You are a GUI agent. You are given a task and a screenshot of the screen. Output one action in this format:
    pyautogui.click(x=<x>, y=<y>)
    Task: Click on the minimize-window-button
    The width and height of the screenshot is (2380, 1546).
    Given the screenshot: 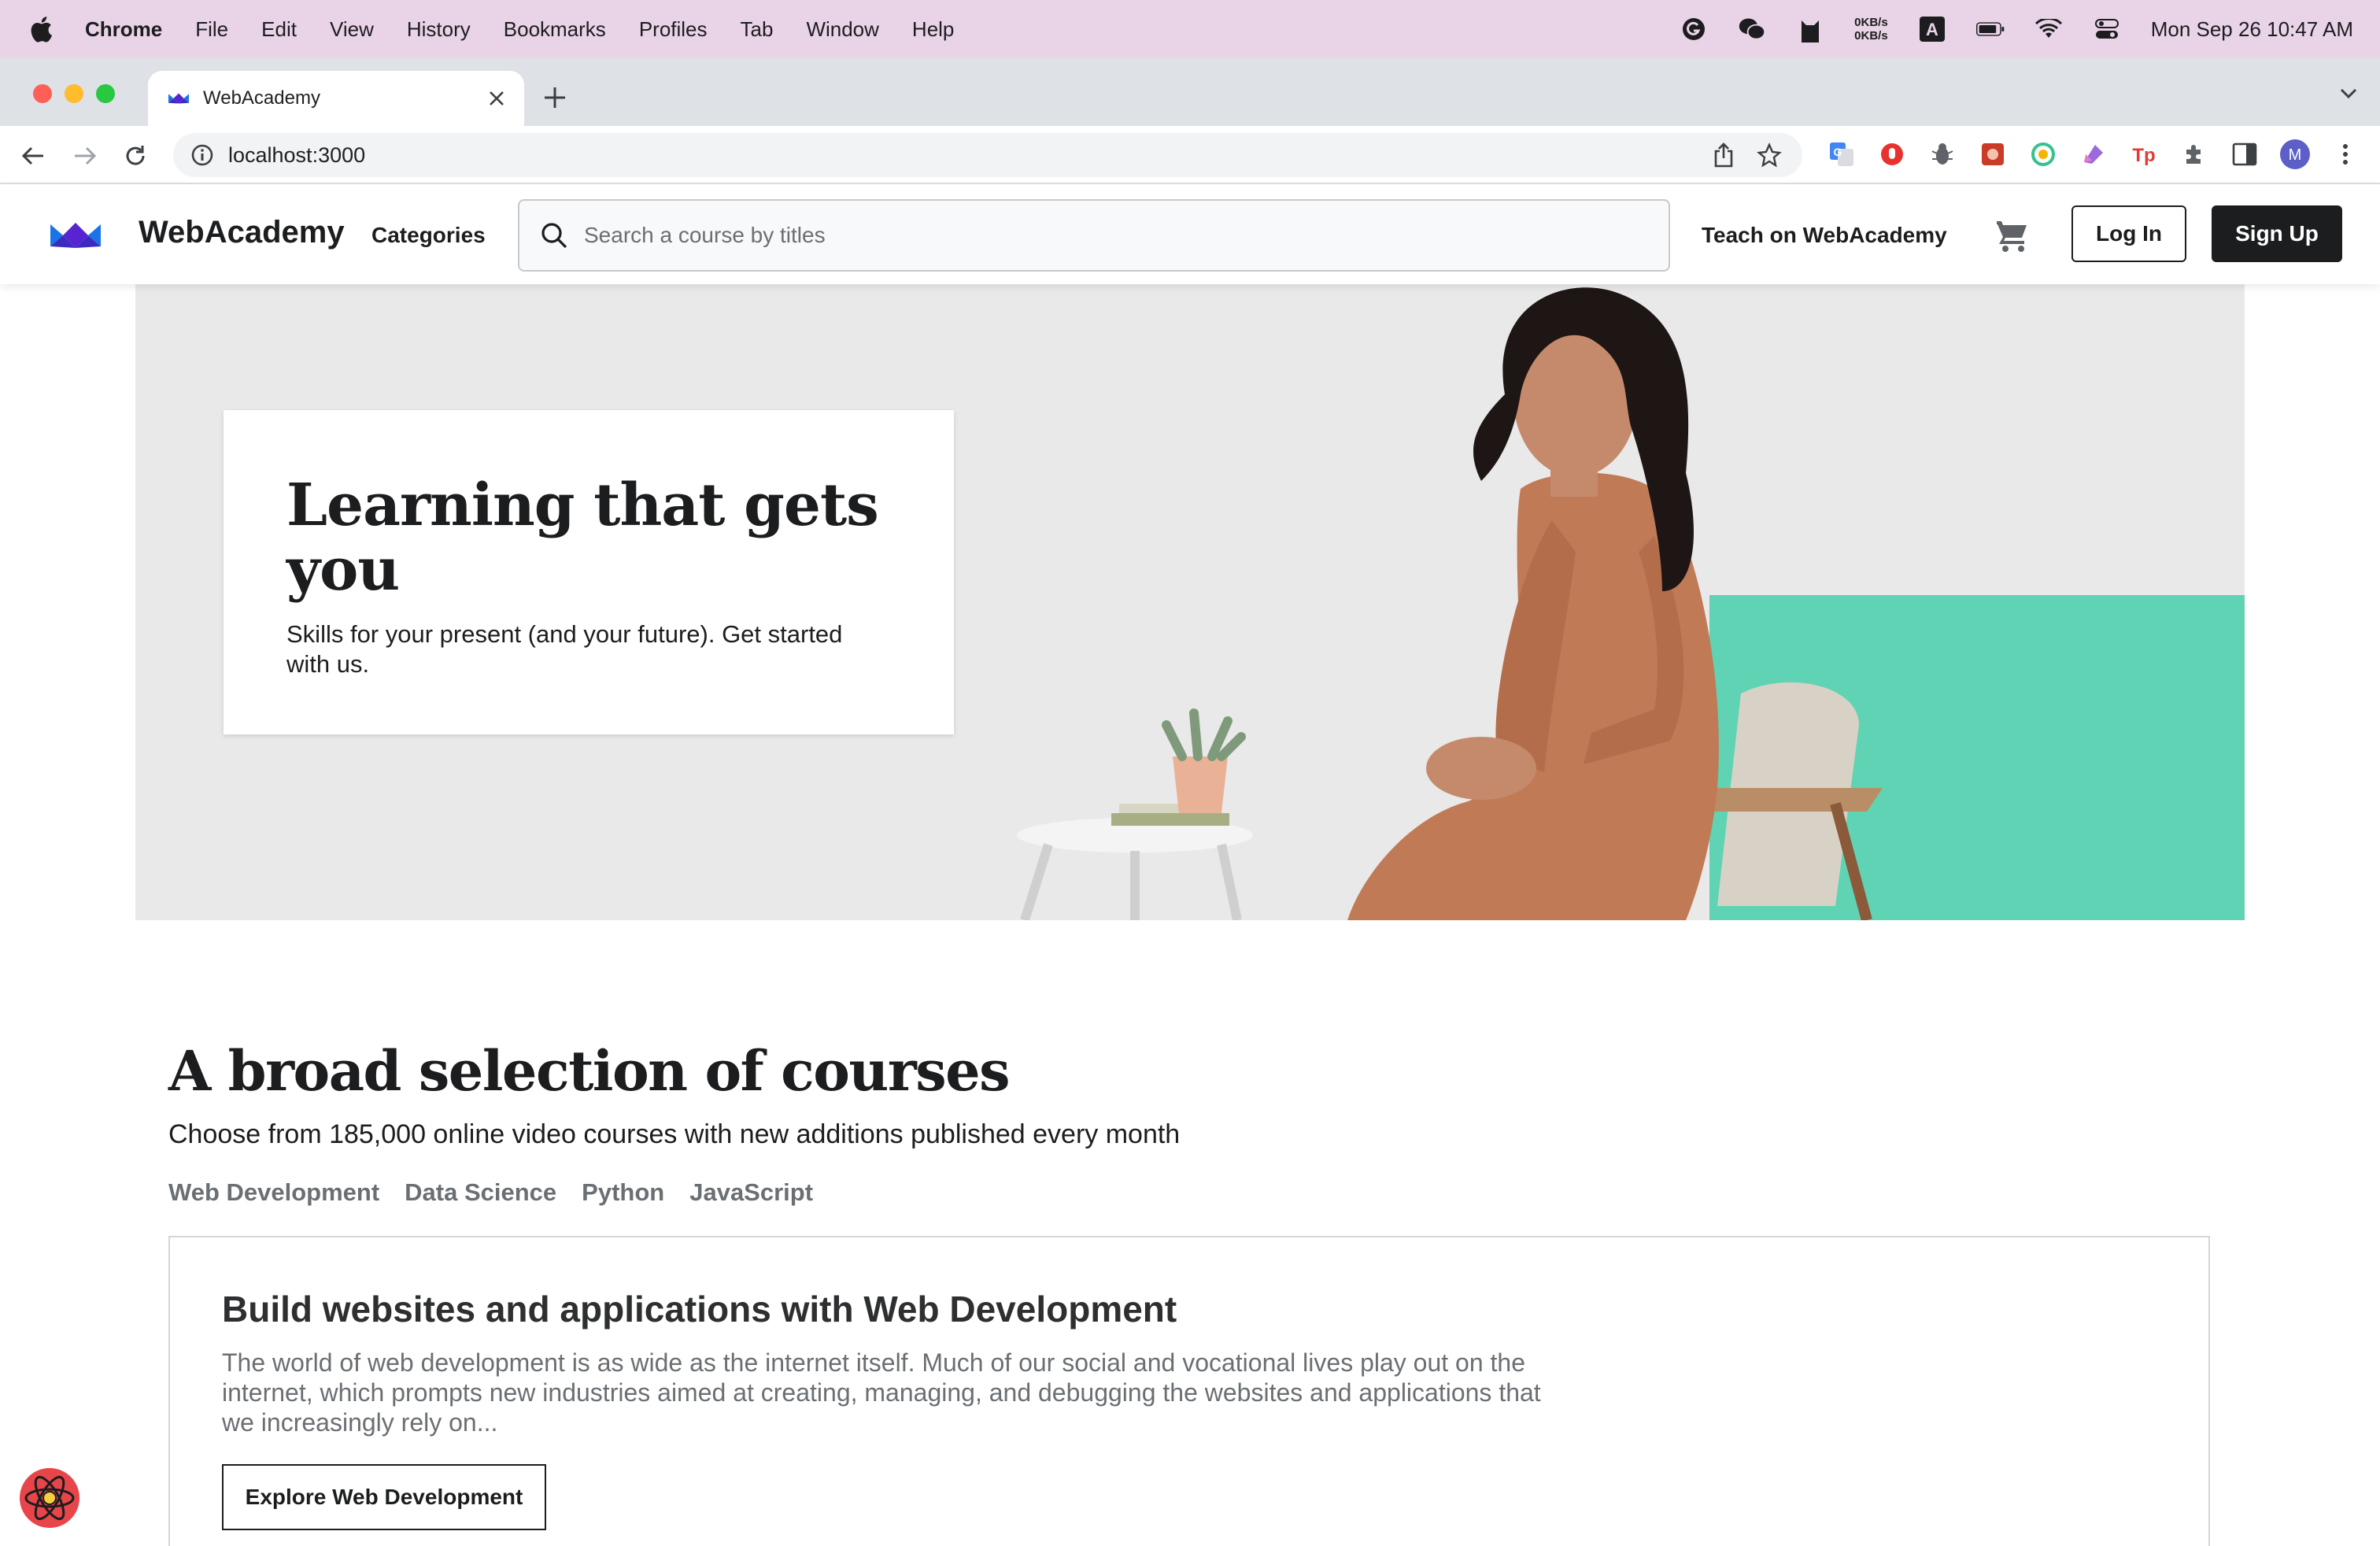 What is the action you would take?
    pyautogui.click(x=74, y=94)
    